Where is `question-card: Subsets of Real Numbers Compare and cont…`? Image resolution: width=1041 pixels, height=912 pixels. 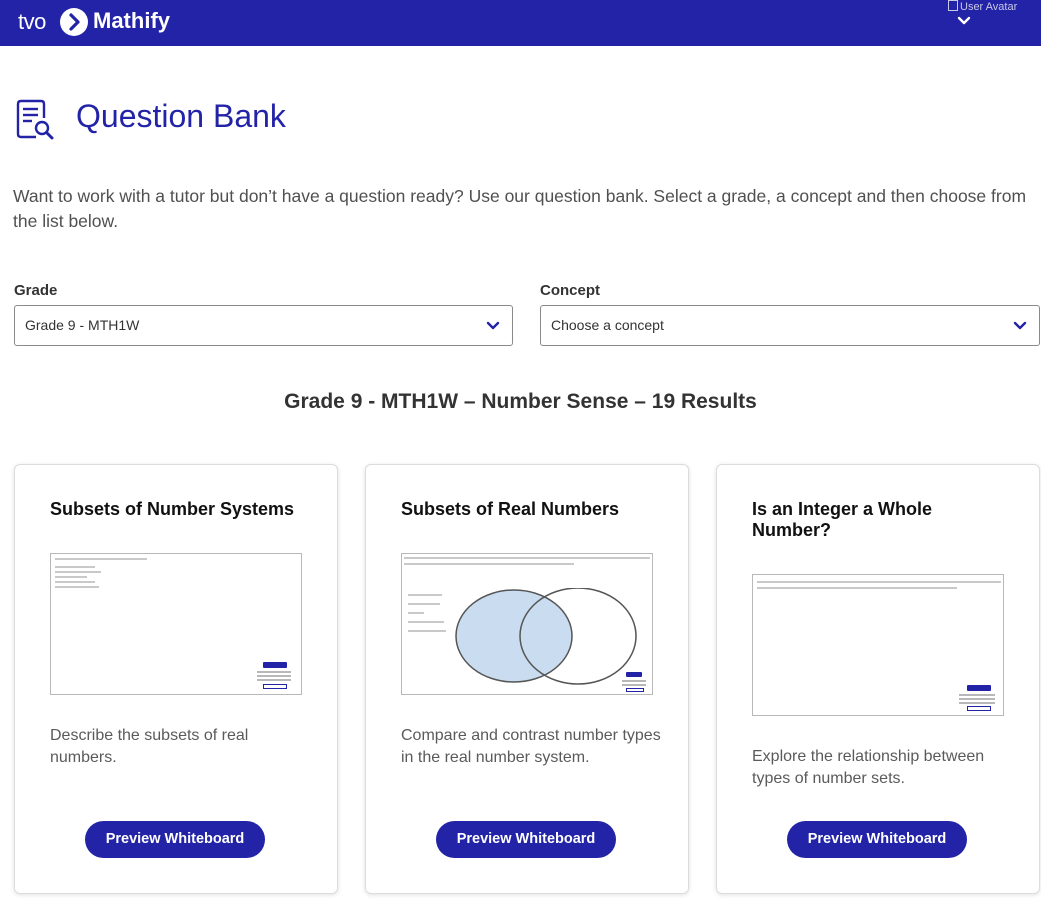
question-card: Subsets of Real Numbers Compare and cont… is located at coordinates (527, 679).